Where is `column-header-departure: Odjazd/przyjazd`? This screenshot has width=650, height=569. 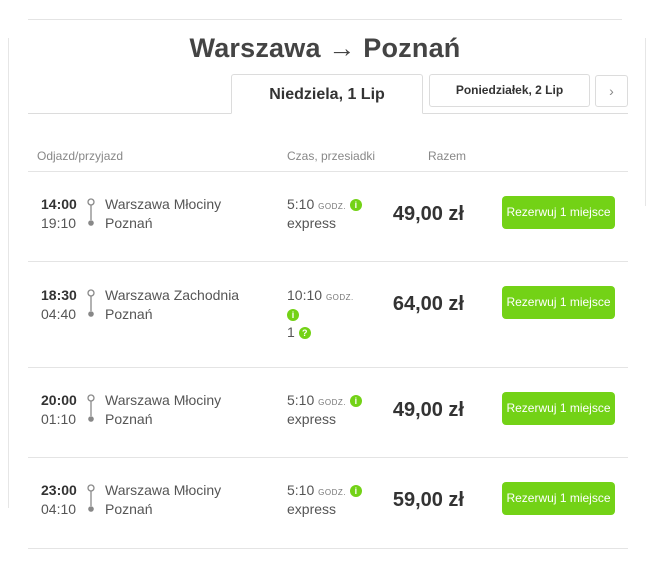
column-header-departure: Odjazd/przyjazd is located at coordinates (80, 156).